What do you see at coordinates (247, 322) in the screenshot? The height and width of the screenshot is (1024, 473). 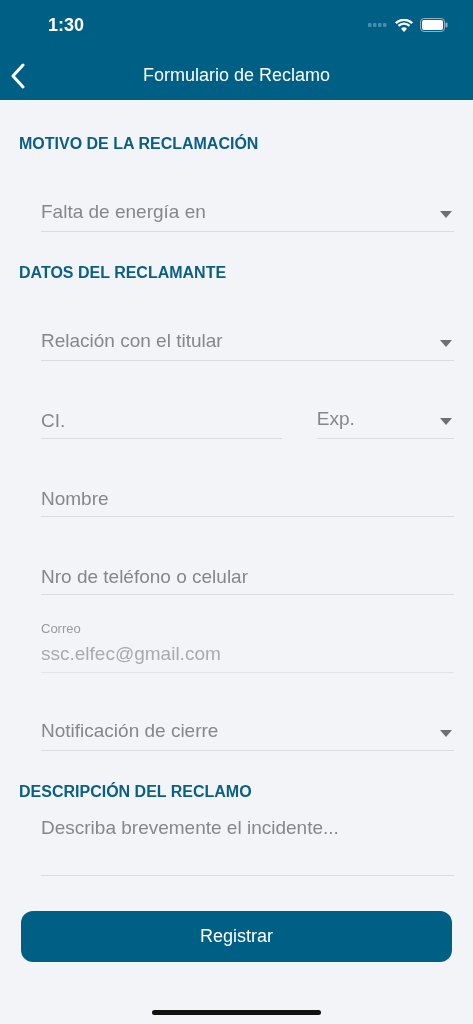 I see `dropdown-field: Relación con el titular` at bounding box center [247, 322].